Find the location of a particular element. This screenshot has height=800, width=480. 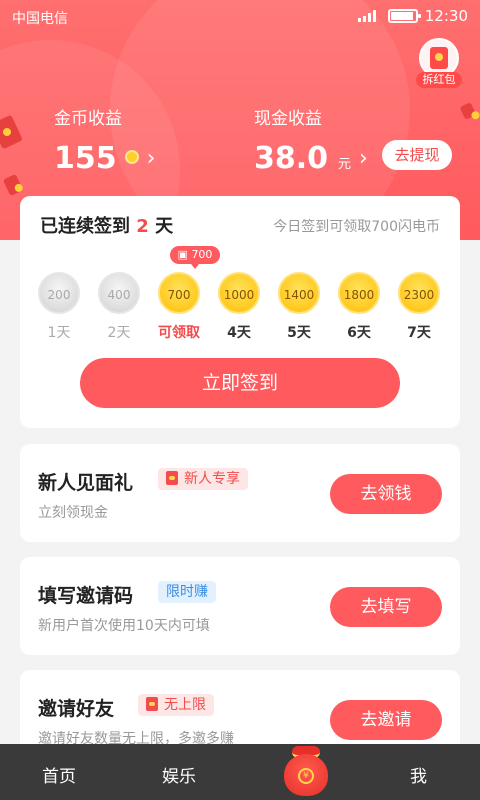

status-bar: 中国电信 12:30 is located at coordinates (240, 17).